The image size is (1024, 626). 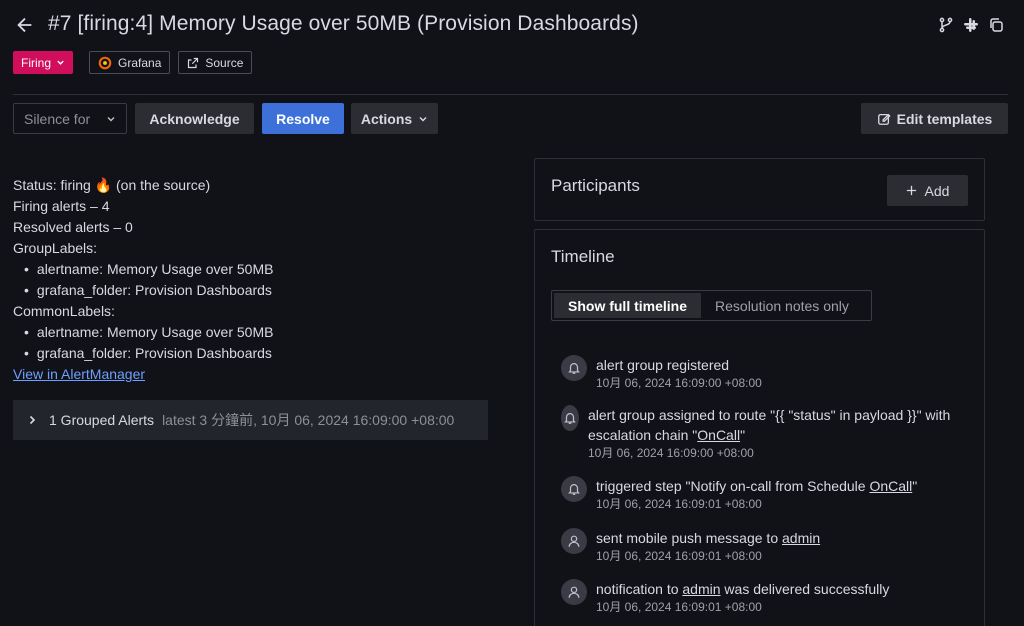 What do you see at coordinates (996, 25) in the screenshot?
I see `copy-icon` at bounding box center [996, 25].